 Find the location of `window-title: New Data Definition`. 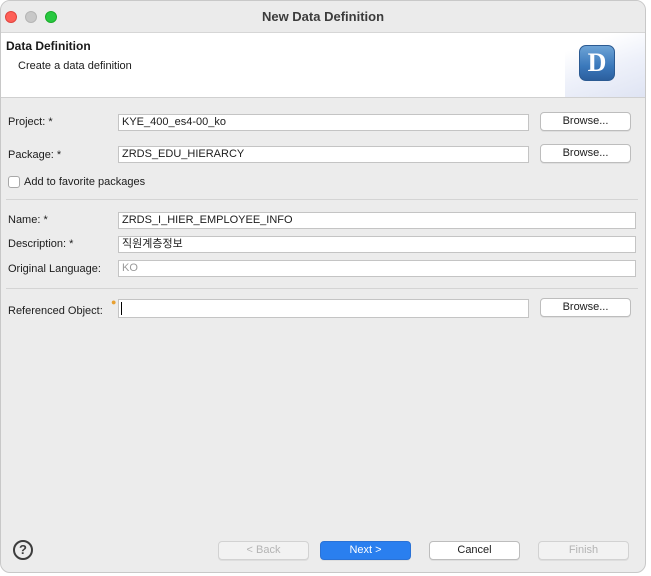

window-title: New Data Definition is located at coordinates (323, 16).